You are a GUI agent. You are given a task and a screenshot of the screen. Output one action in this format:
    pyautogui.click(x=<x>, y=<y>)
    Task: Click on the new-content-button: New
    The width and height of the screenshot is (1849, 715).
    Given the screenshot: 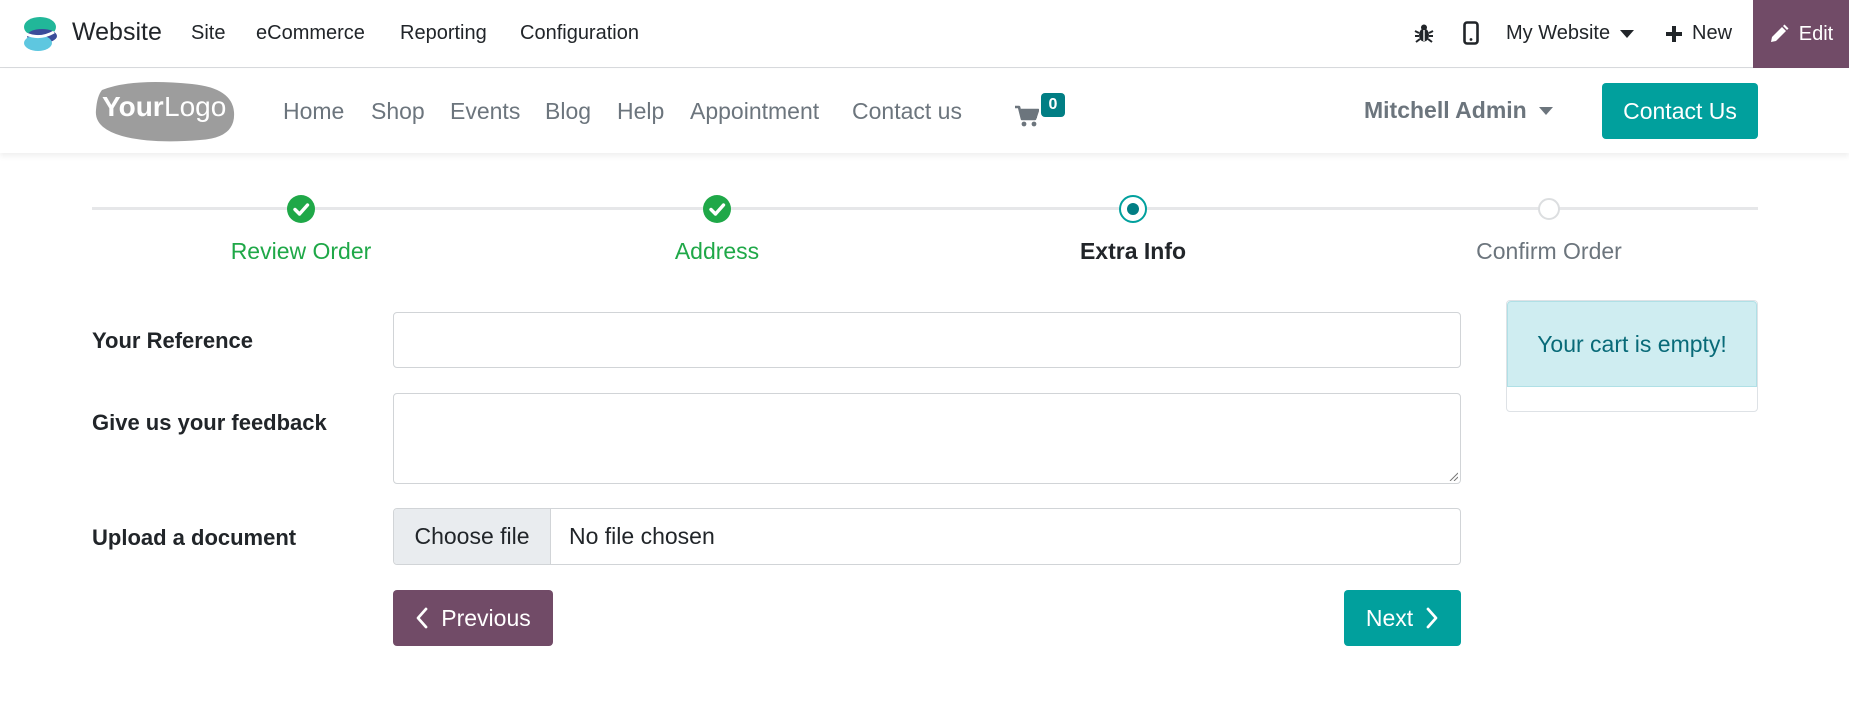 What is the action you would take?
    pyautogui.click(x=1699, y=33)
    